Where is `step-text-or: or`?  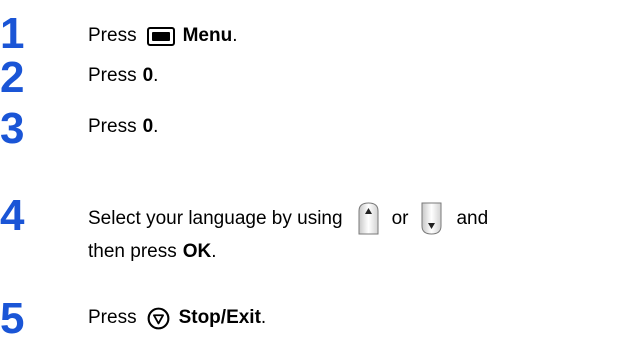 step-text-or: or is located at coordinates (400, 218).